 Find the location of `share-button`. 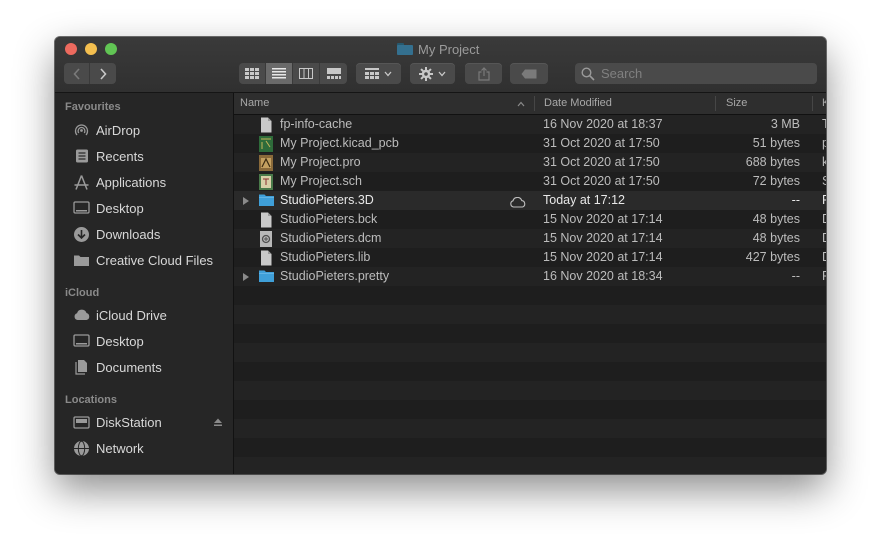

share-button is located at coordinates (483, 73).